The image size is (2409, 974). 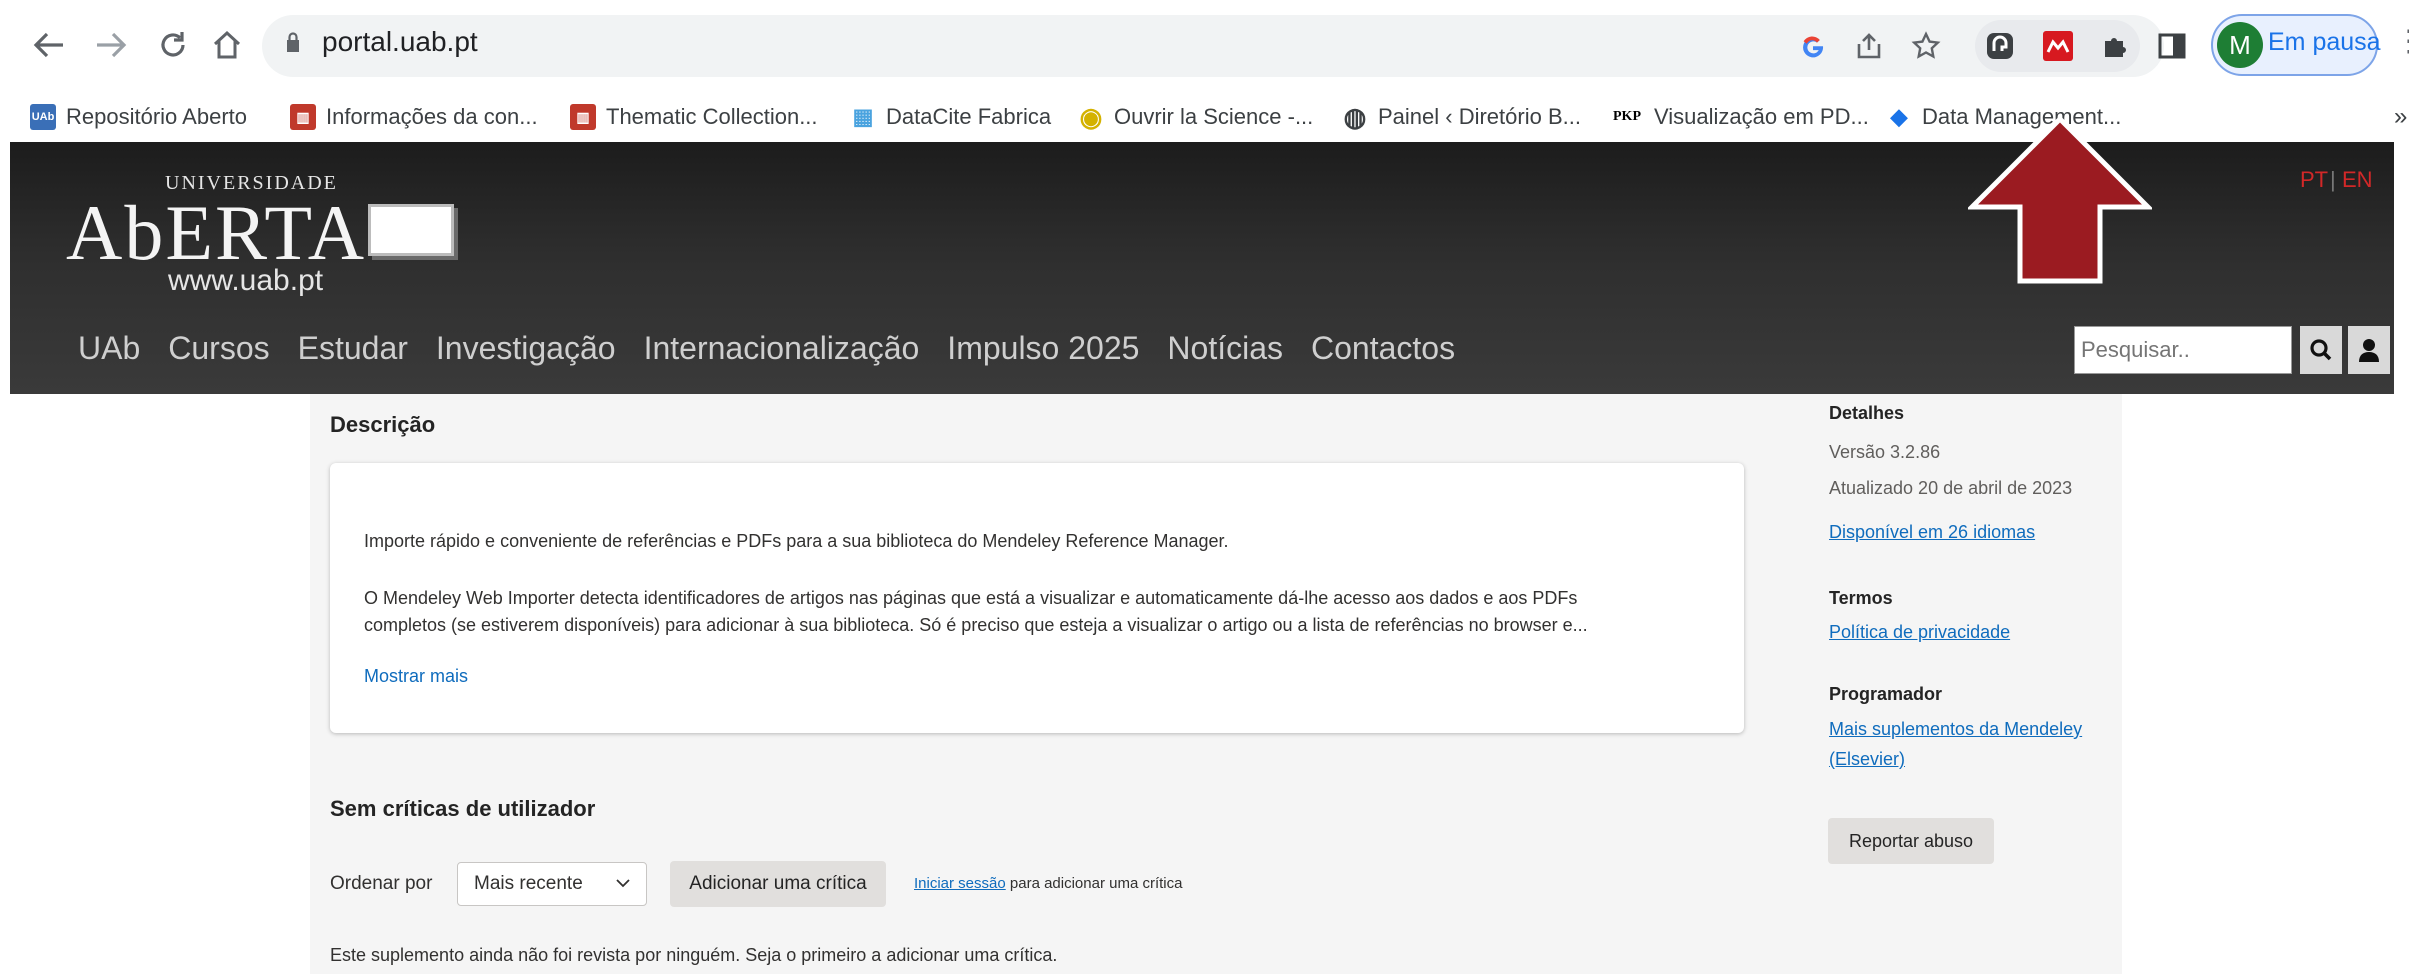 I want to click on nav-uab: UAb, so click(x=109, y=348).